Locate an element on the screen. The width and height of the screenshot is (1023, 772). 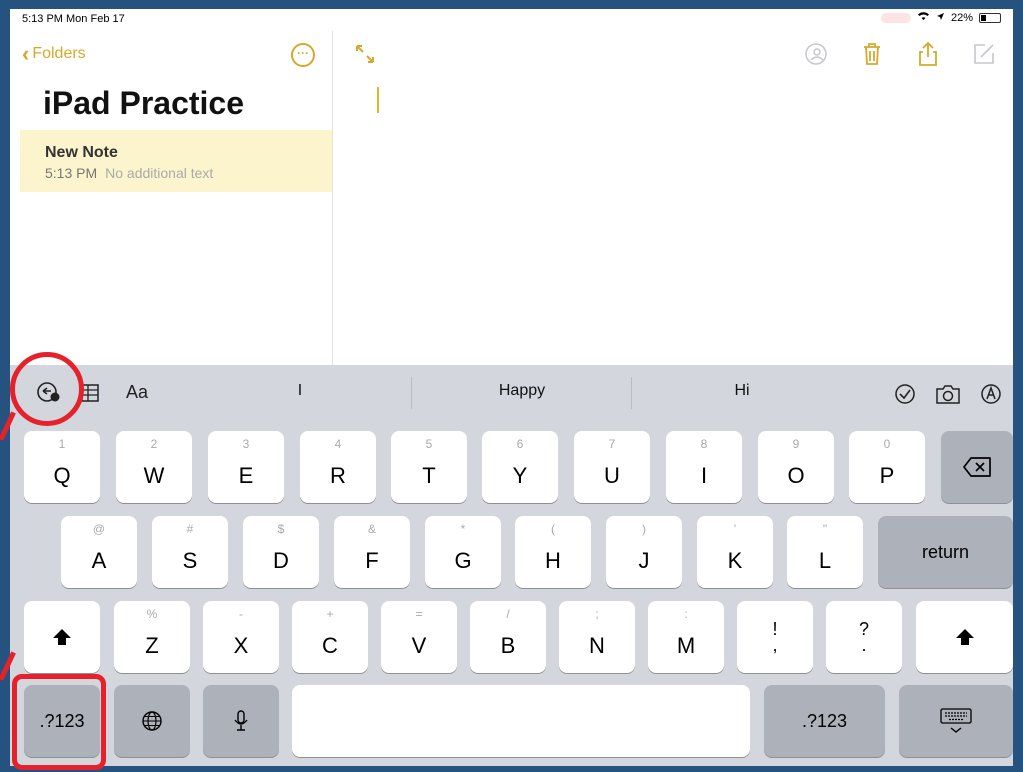
recording-pill-icon is located at coordinates (895, 17).